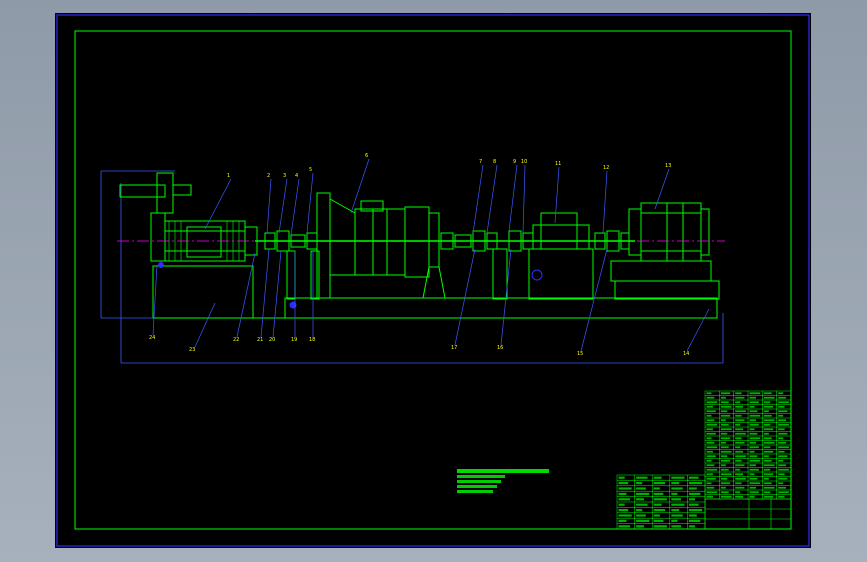 The width and height of the screenshot is (867, 562). I want to click on callout-top-8: 8, so click(494, 162).